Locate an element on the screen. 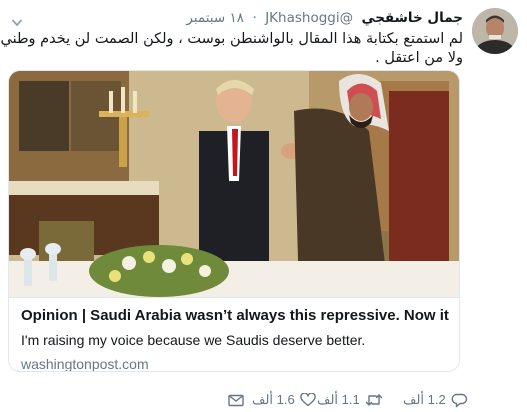  heart-icon is located at coordinates (308, 400).